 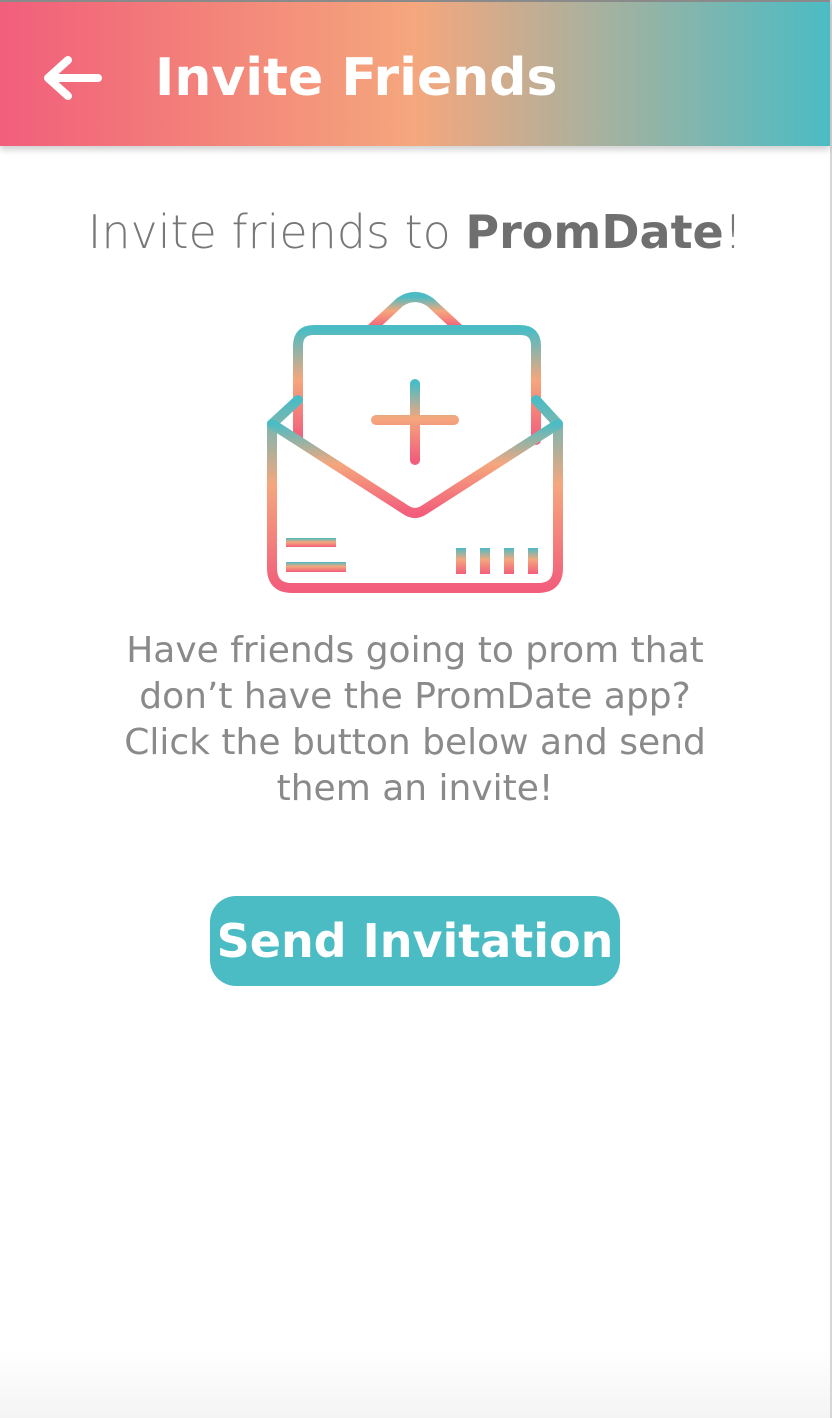 I want to click on description-line: don’t have the PromDate app?, so click(x=415, y=696).